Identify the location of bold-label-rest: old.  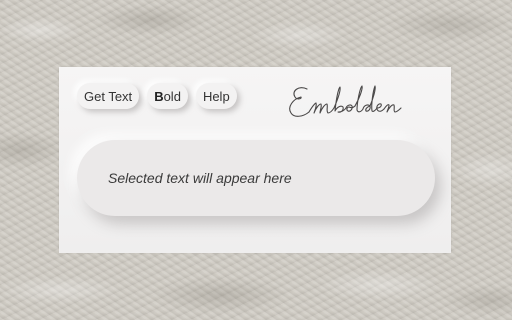
(172, 96).